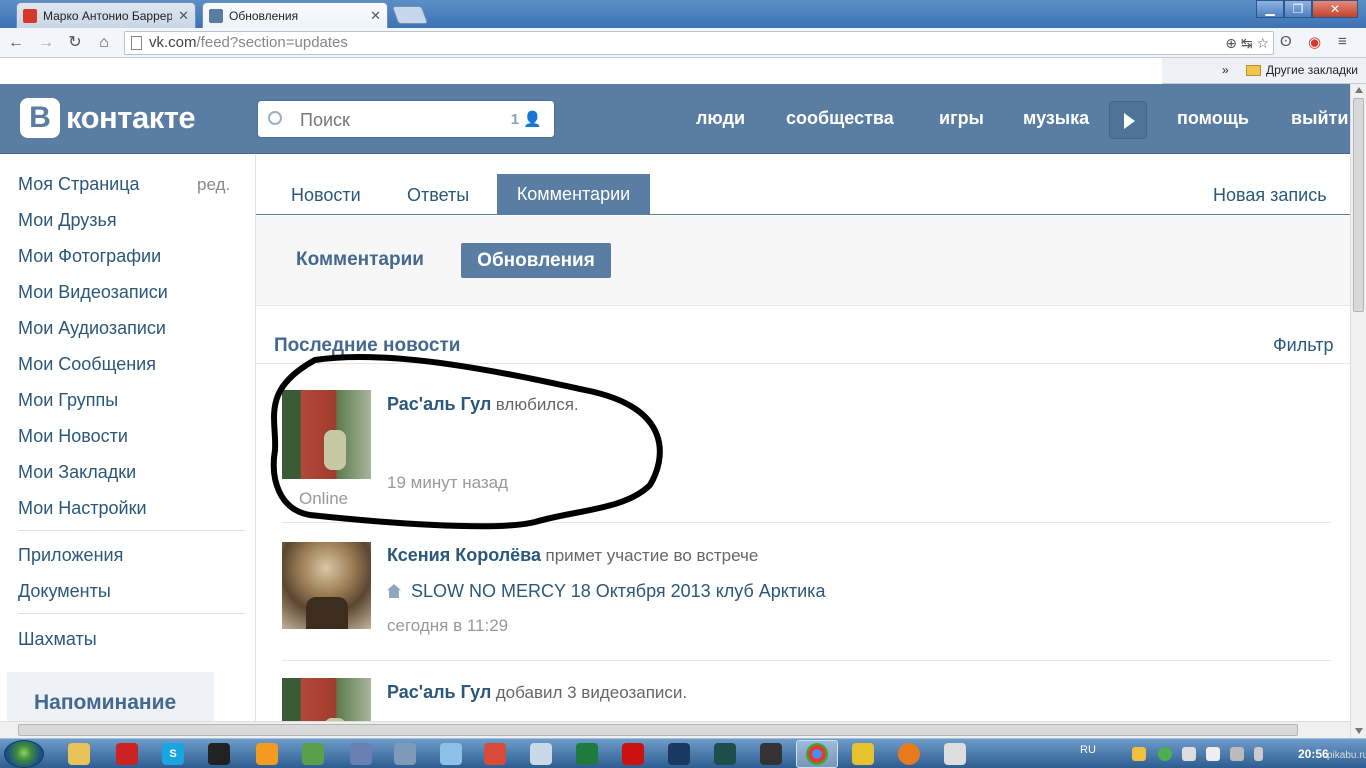  What do you see at coordinates (73, 436) in the screenshot?
I see `sidebar-item-news: Мои Новости` at bounding box center [73, 436].